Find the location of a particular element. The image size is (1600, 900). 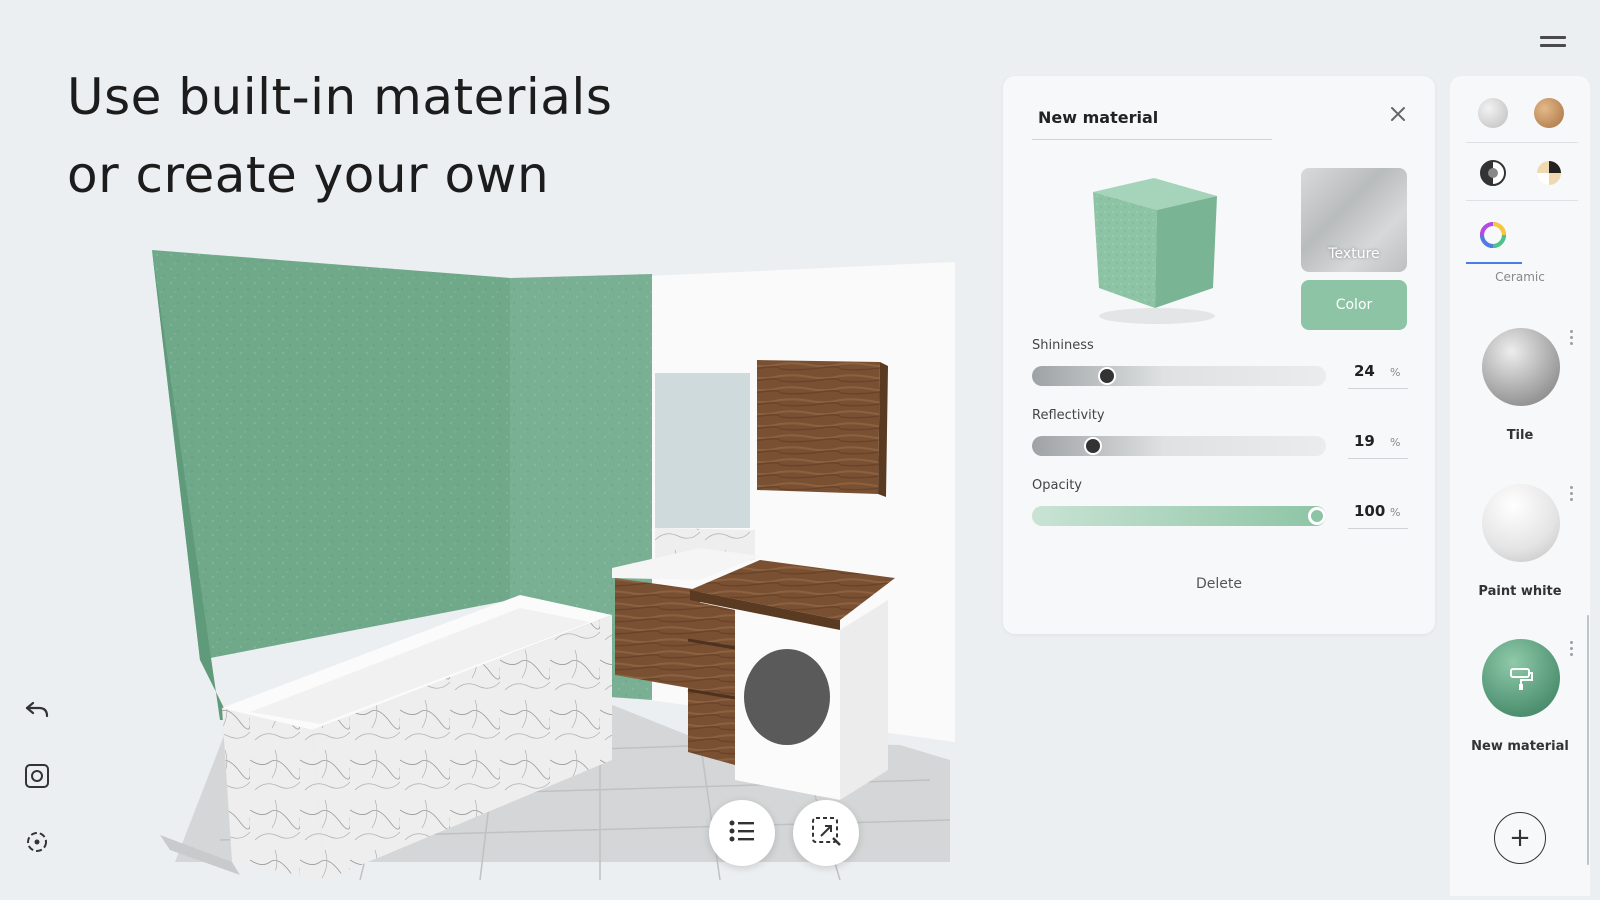

reflectivity-slider is located at coordinates (1179, 446).